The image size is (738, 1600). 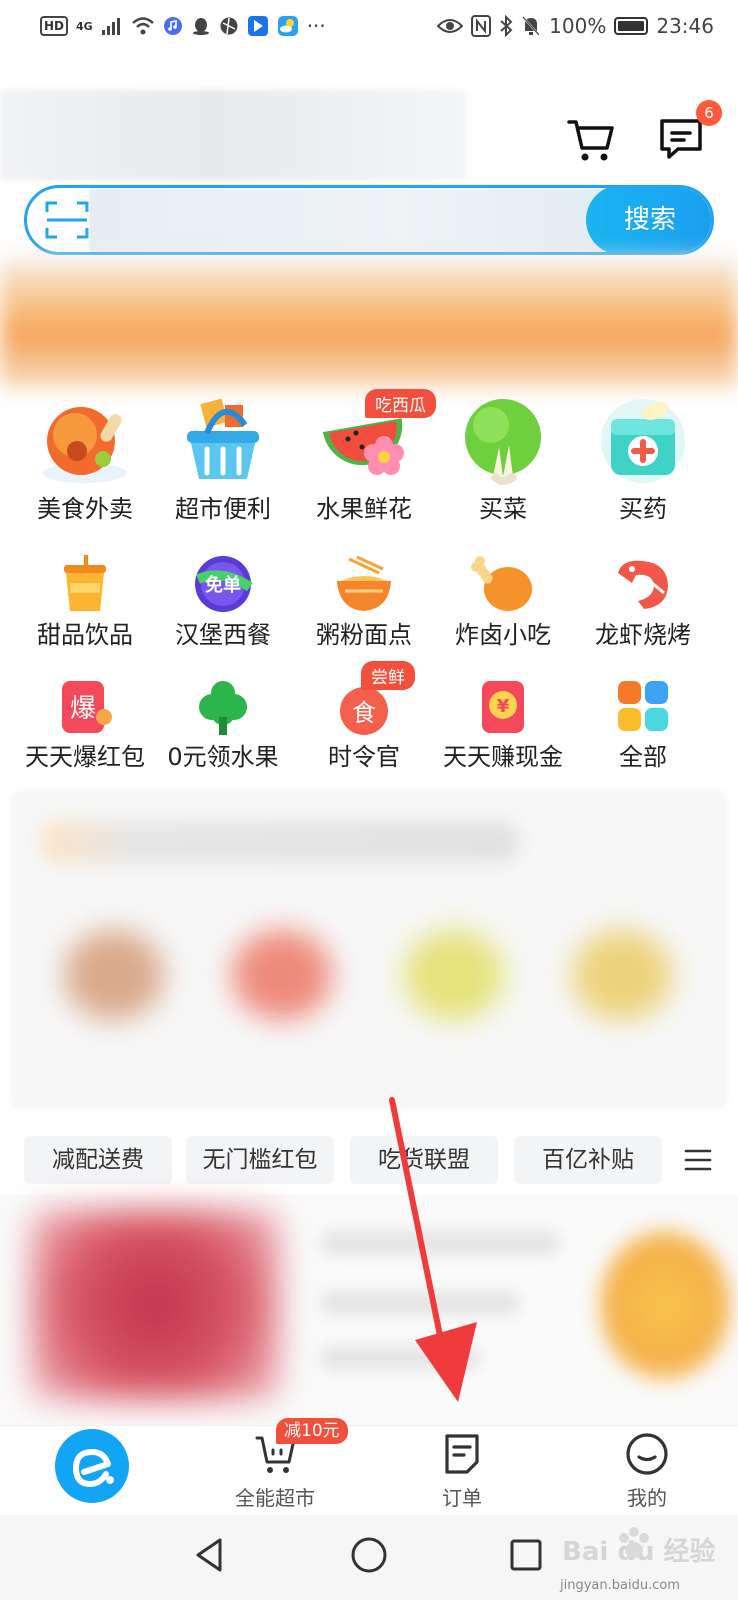 What do you see at coordinates (526, 1555) in the screenshot?
I see `recents-icon` at bounding box center [526, 1555].